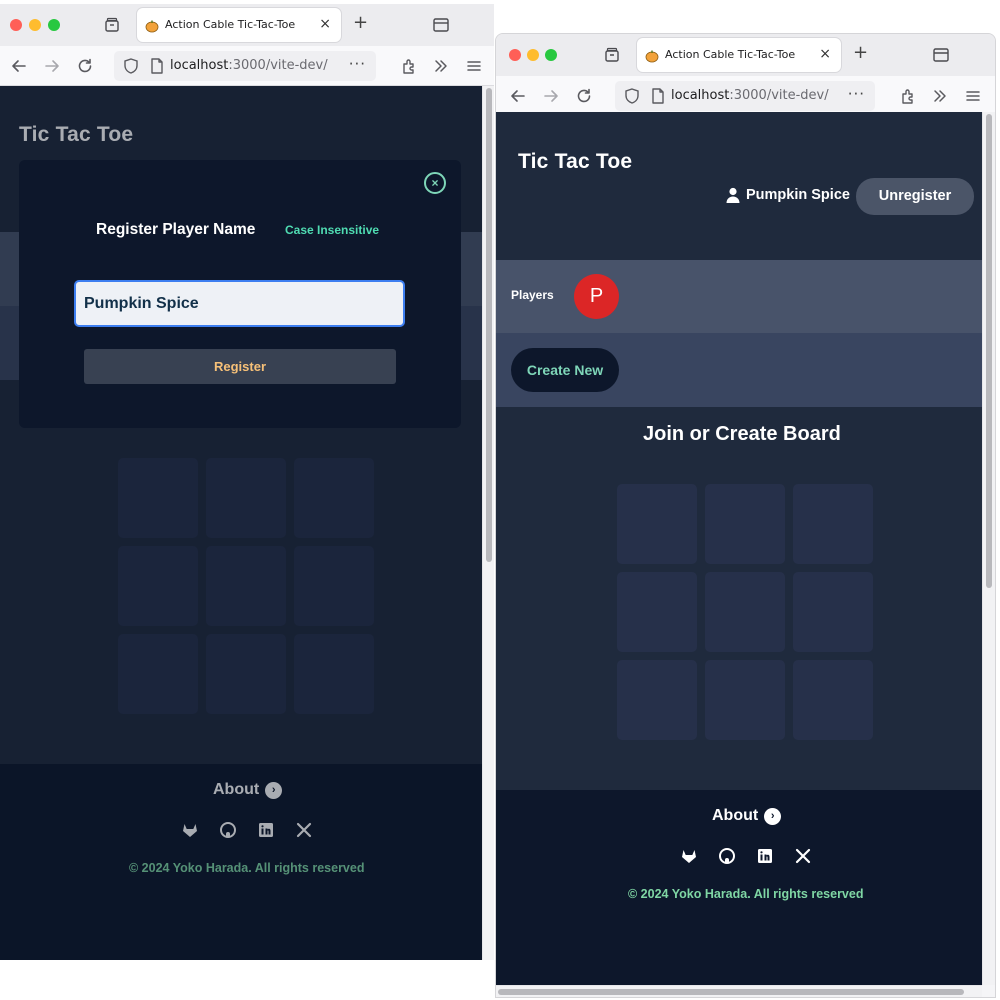 The width and height of the screenshot is (1000, 1000). What do you see at coordinates (332, 230) in the screenshot?
I see `case-insensitive-hint: Case Insensitive` at bounding box center [332, 230].